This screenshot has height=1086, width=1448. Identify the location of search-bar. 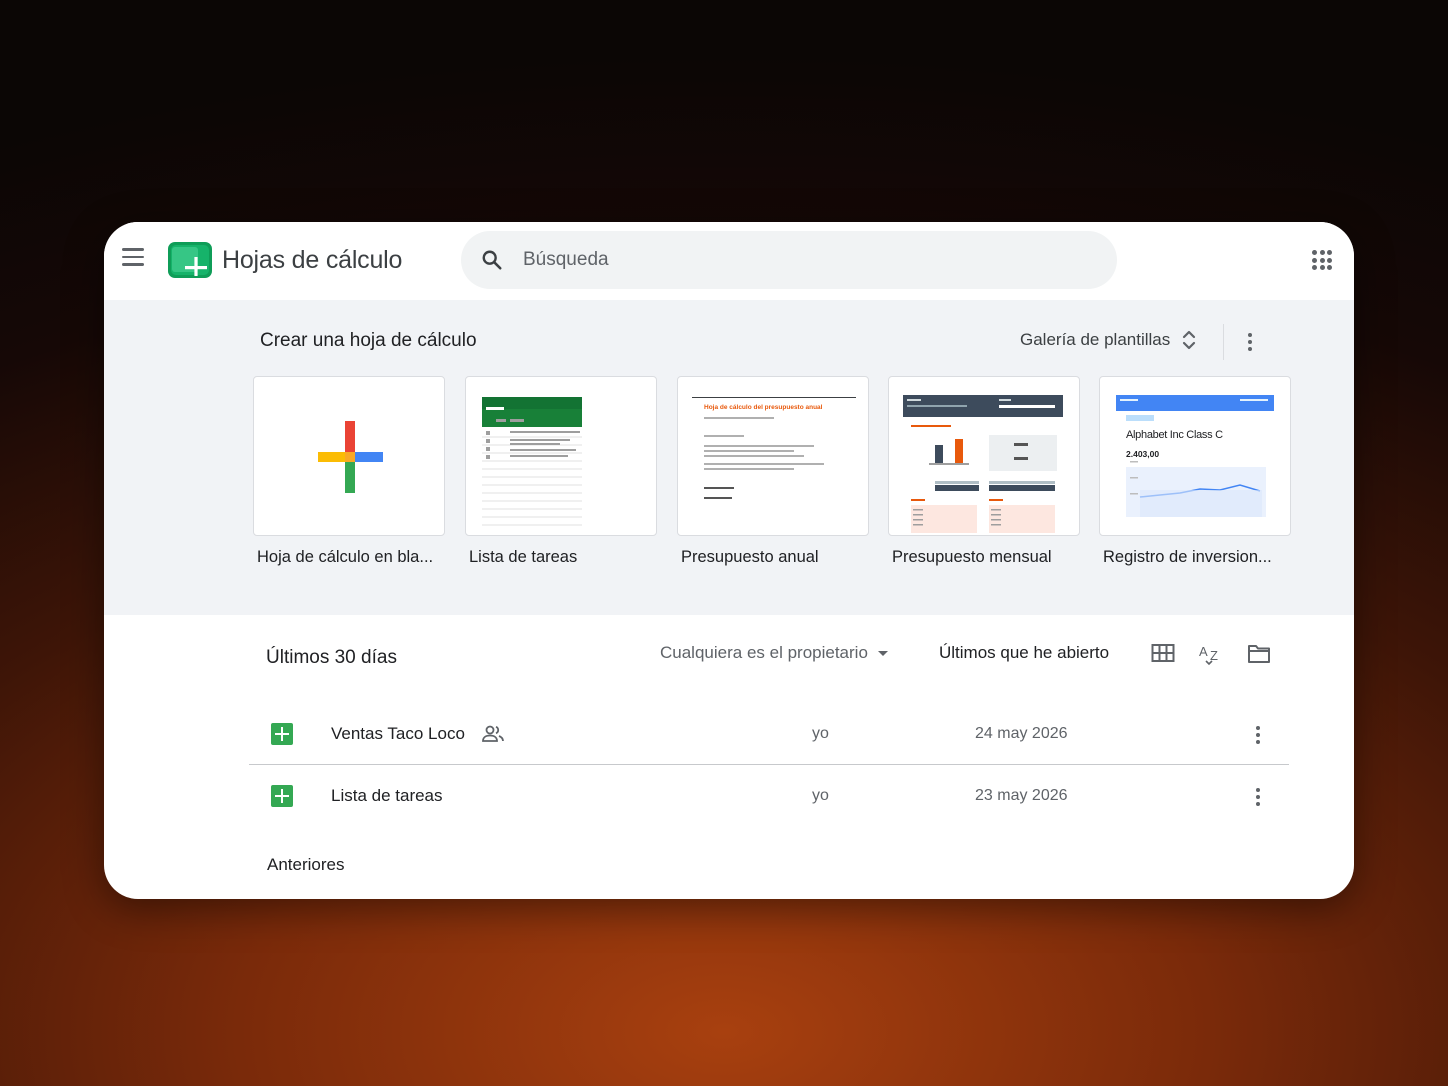
(789, 260).